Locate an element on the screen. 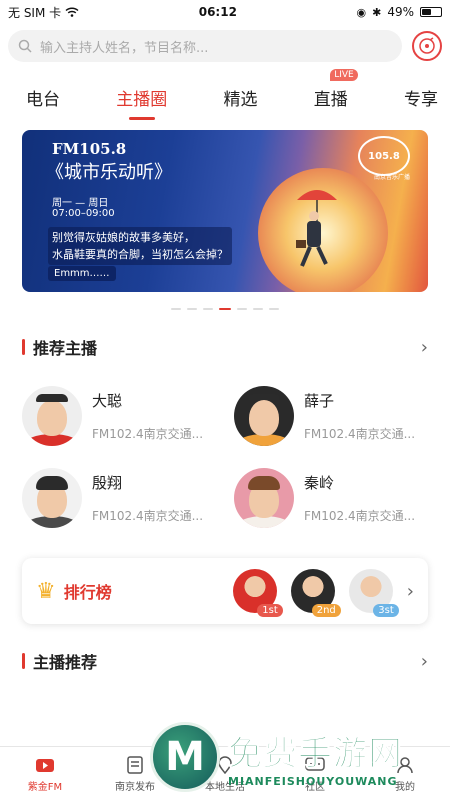  vinyl-icon is located at coordinates (427, 45).